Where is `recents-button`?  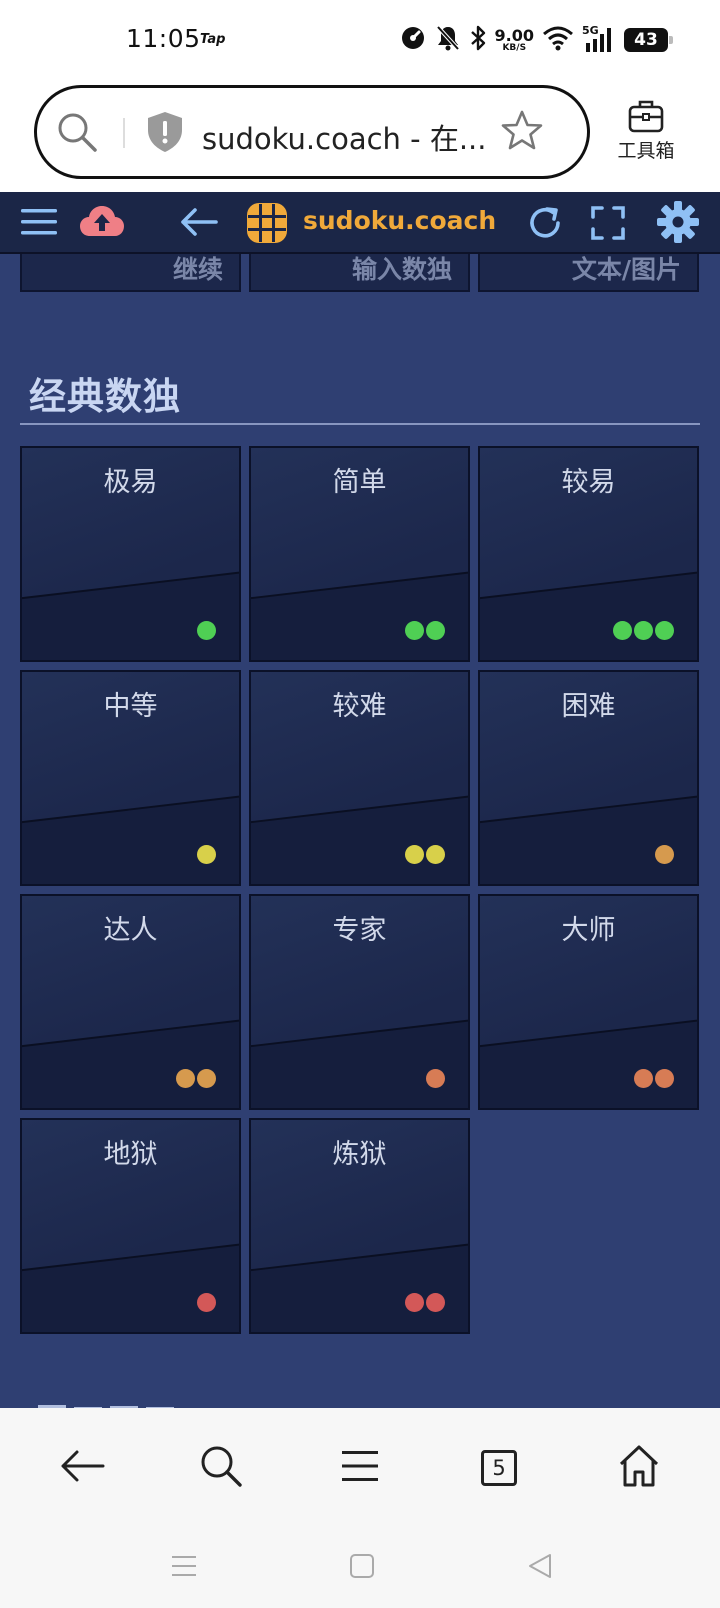
recents-button is located at coordinates (184, 1568).